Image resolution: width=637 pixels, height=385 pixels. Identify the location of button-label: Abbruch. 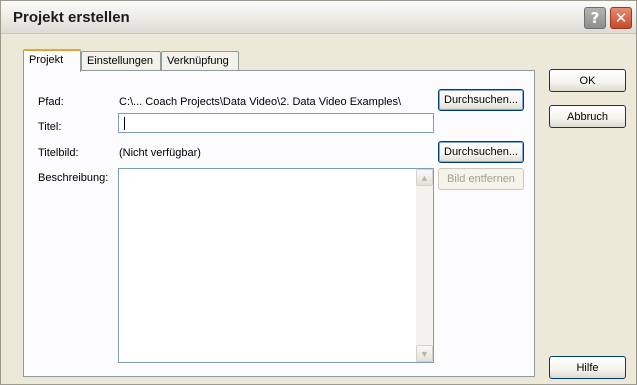
(587, 116).